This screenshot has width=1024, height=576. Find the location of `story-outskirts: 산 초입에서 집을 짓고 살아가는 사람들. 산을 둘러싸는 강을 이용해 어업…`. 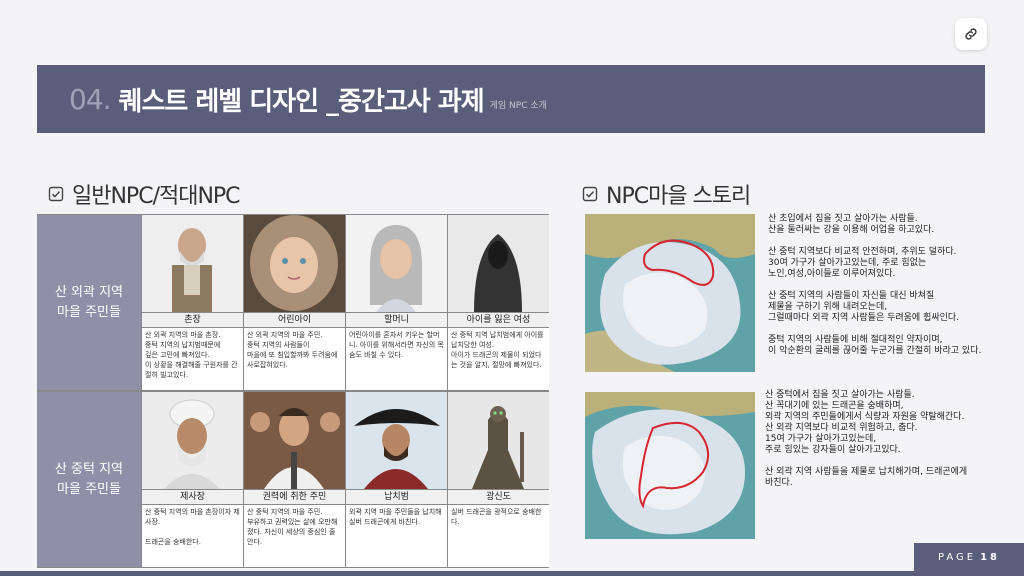

story-outskirts: 산 초입에서 집을 짓고 살아가는 사람들. 산을 둘러싸는 강을 이용해 어업… is located at coordinates (875, 285).